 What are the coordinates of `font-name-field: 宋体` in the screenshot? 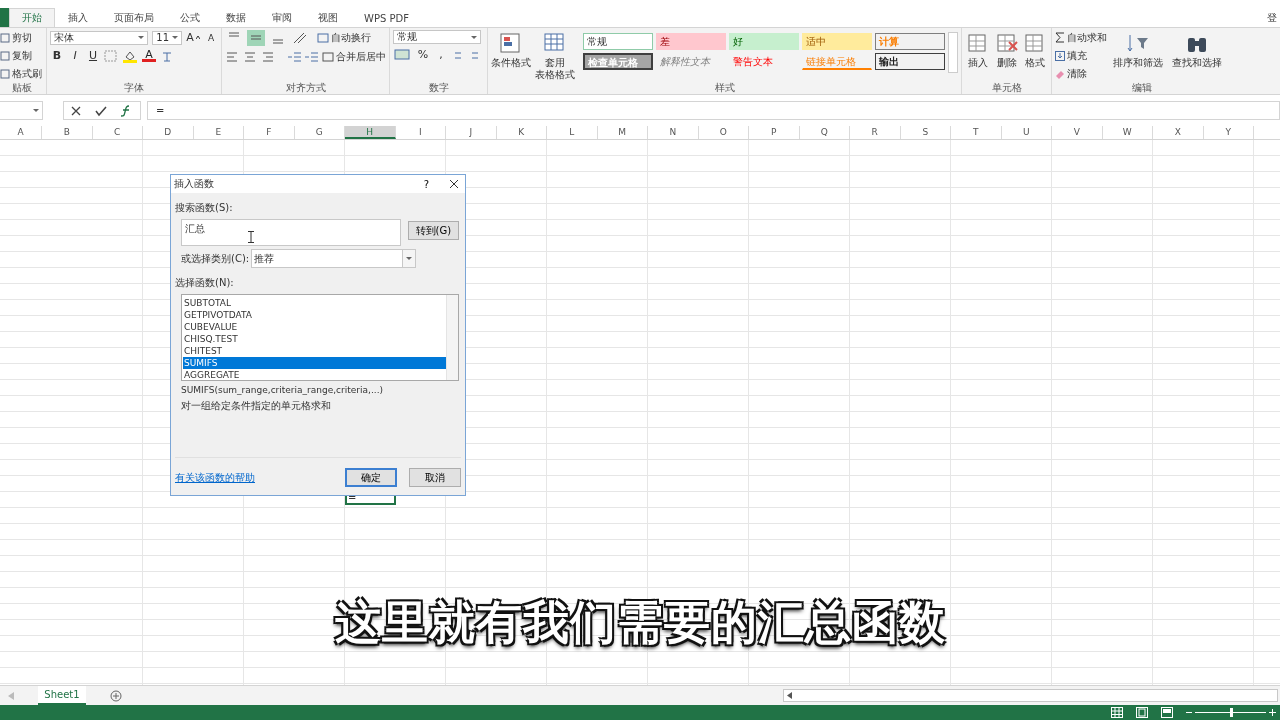 It's located at (99, 37).